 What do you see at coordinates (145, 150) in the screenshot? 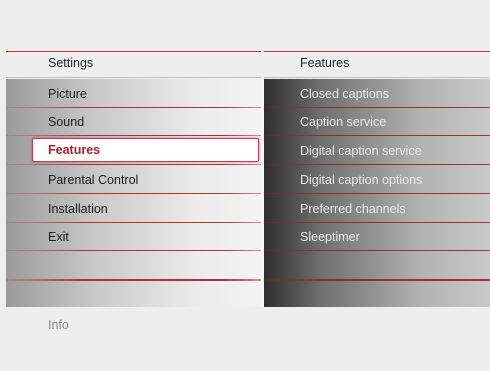
I see `menu-item-features-selected: Features` at bounding box center [145, 150].